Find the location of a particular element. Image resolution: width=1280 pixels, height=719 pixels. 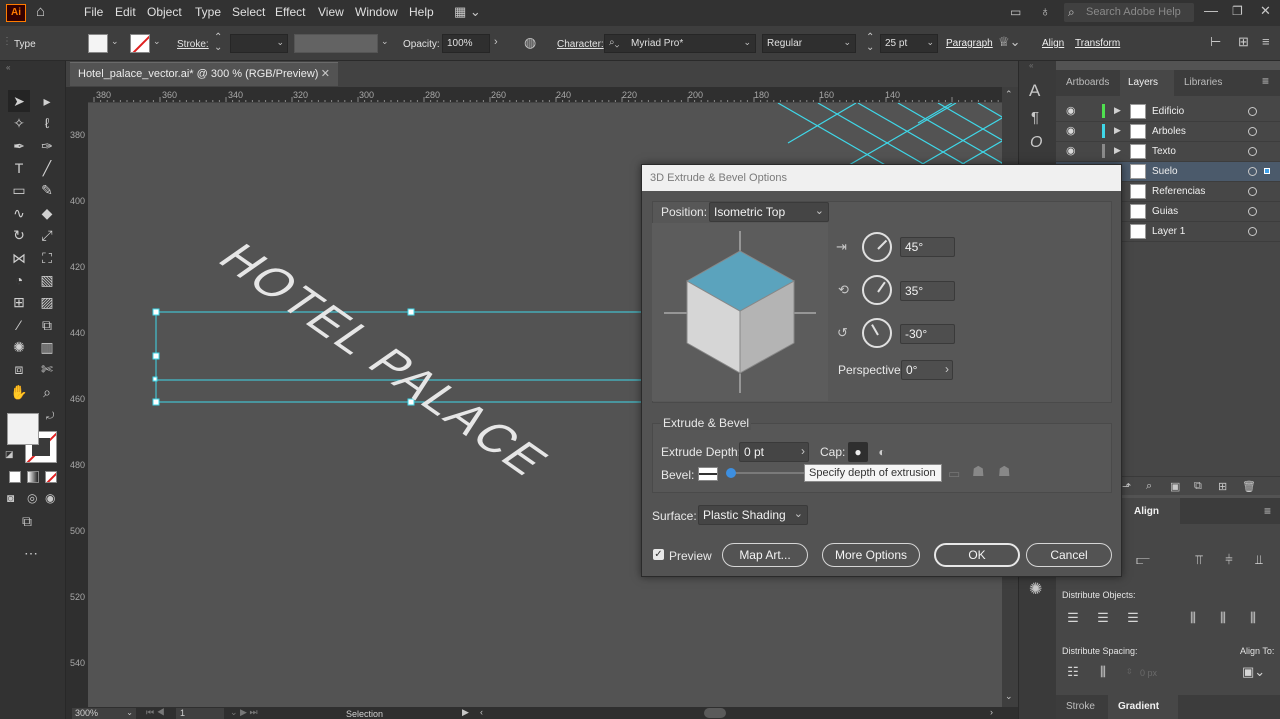

arrange-documents-icon: ▭ is located at coordinates (1015, 12).